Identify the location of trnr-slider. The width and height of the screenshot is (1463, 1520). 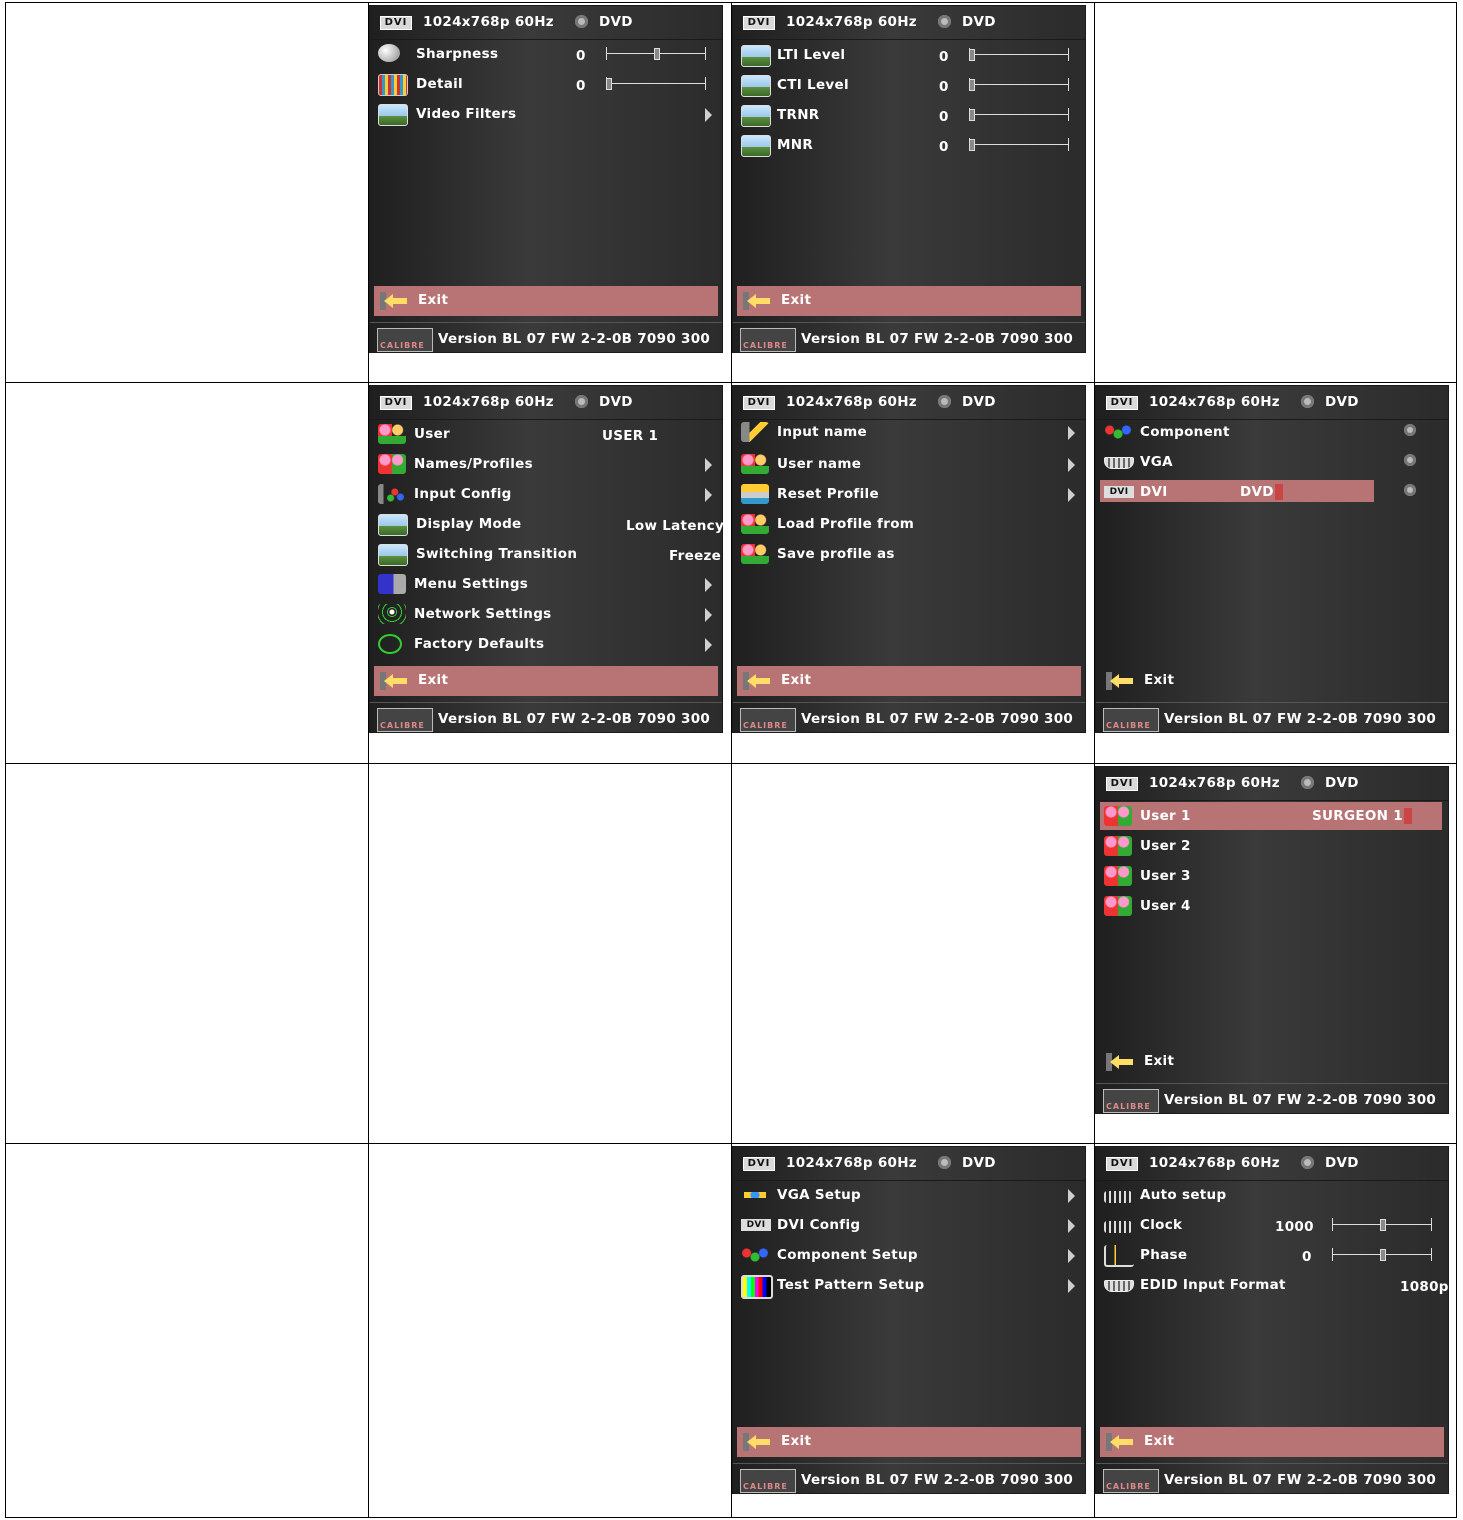
(1019, 114).